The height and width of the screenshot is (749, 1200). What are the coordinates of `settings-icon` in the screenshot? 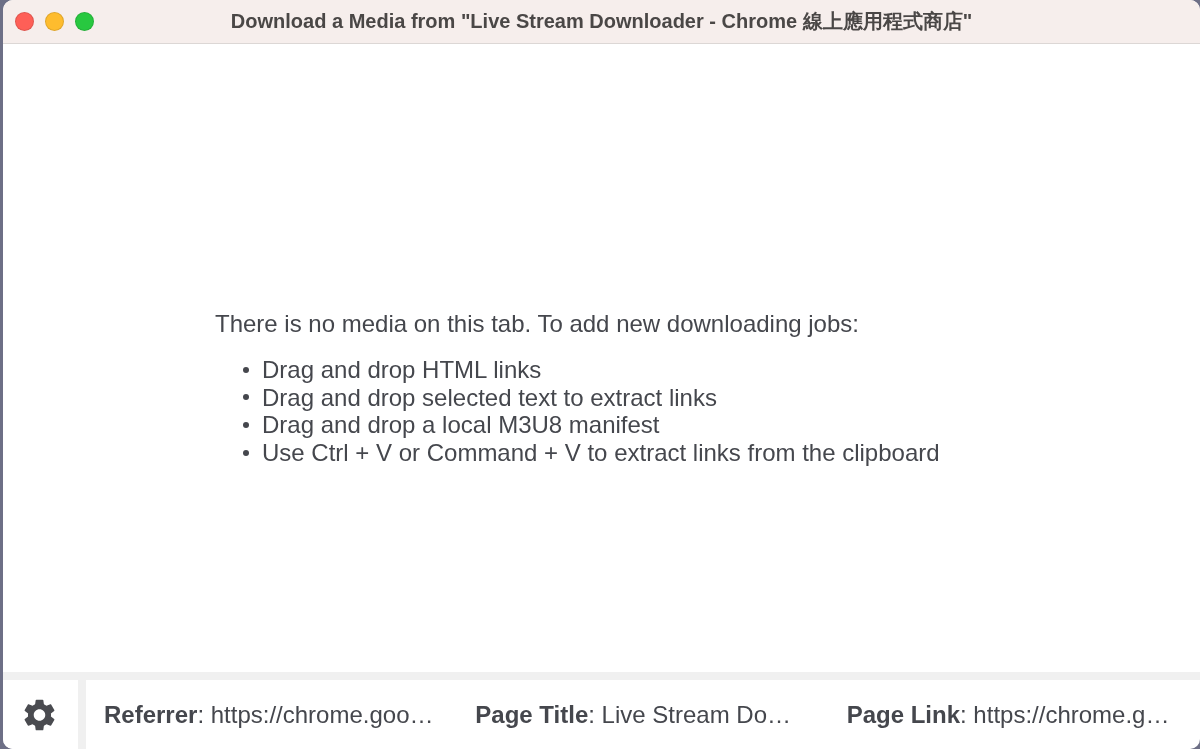 It's located at (39, 714).